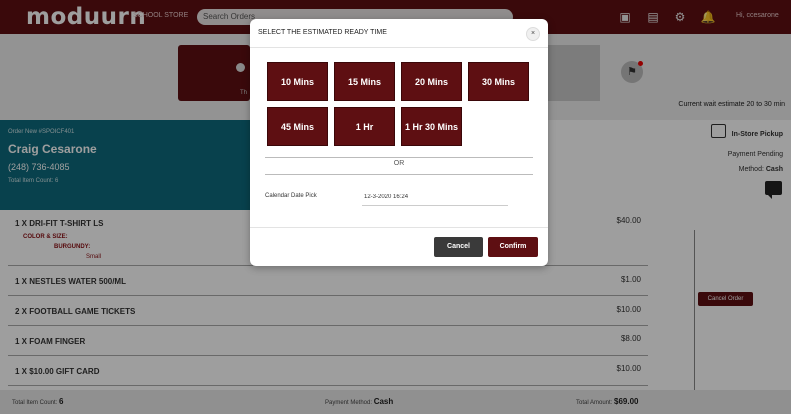  Describe the element at coordinates (498, 81) in the screenshot. I see `time-option-button: 30 Mins` at that location.